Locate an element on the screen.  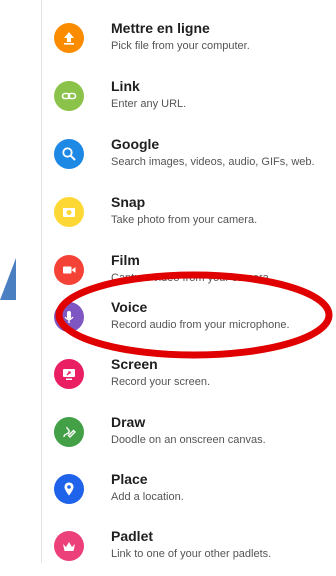
search-icon is located at coordinates (69, 154).